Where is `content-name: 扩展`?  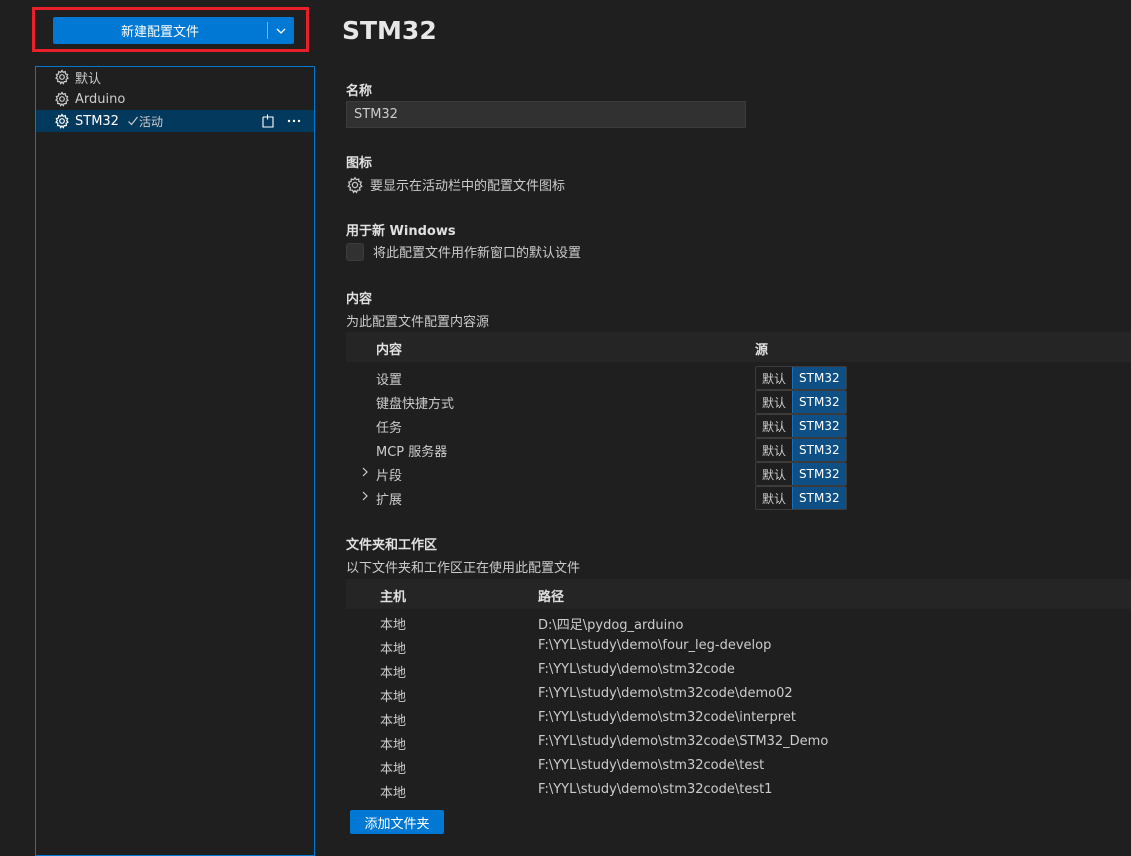
content-name: 扩展 is located at coordinates (389, 500).